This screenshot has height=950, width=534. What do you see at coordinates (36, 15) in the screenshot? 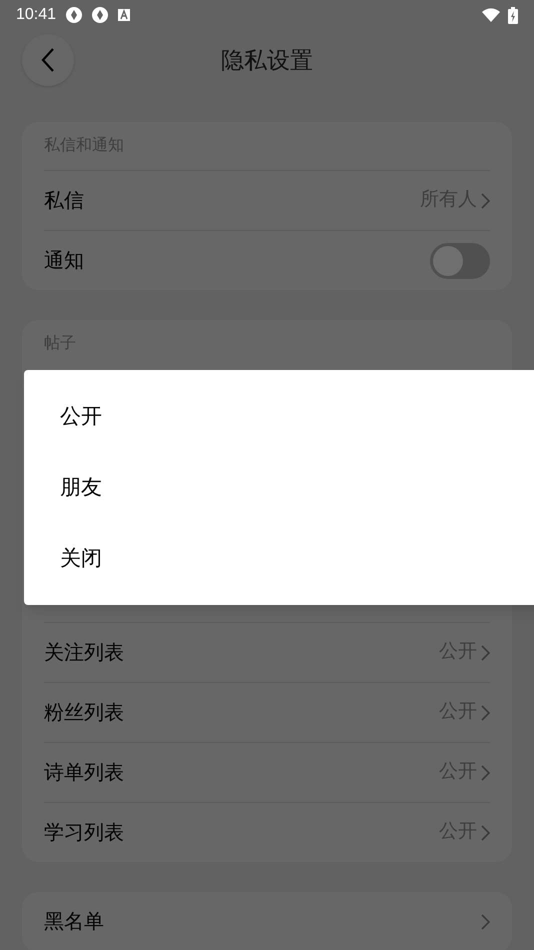
I see `status-time: 10:41` at bounding box center [36, 15].